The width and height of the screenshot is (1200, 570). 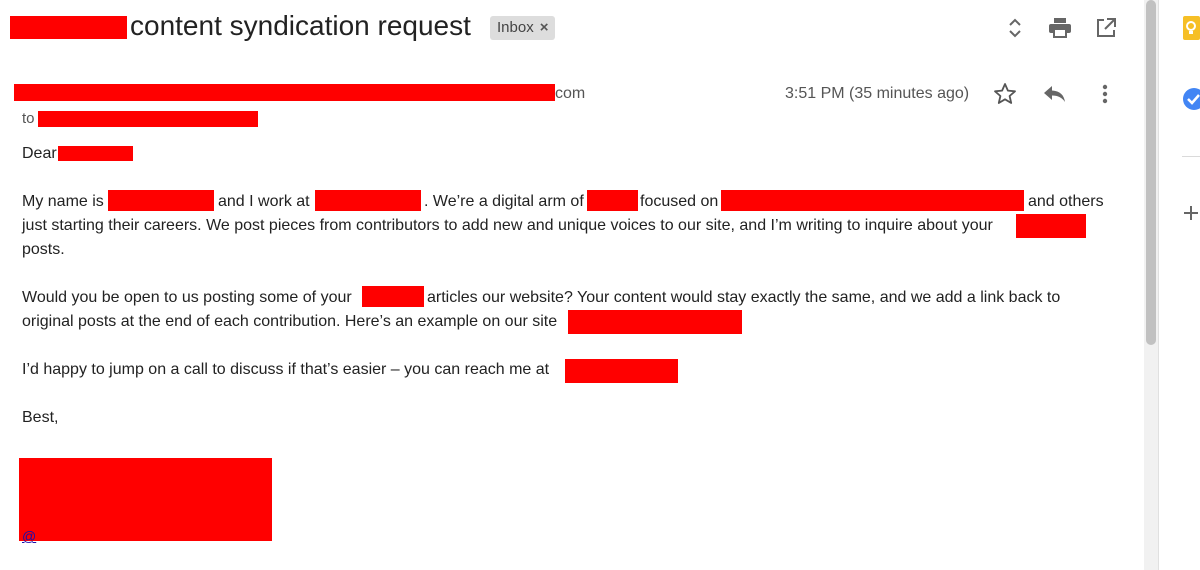 I want to click on paragraph-1-text-a: My name is, so click(x=63, y=201).